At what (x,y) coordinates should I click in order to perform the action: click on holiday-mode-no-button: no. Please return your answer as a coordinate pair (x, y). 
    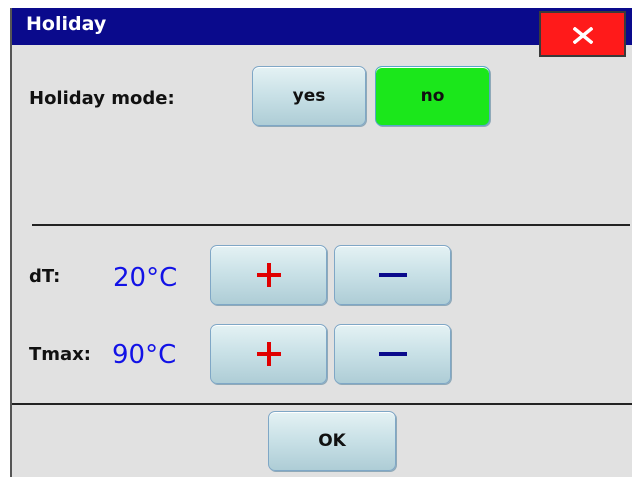
    Looking at the image, I should click on (432, 96).